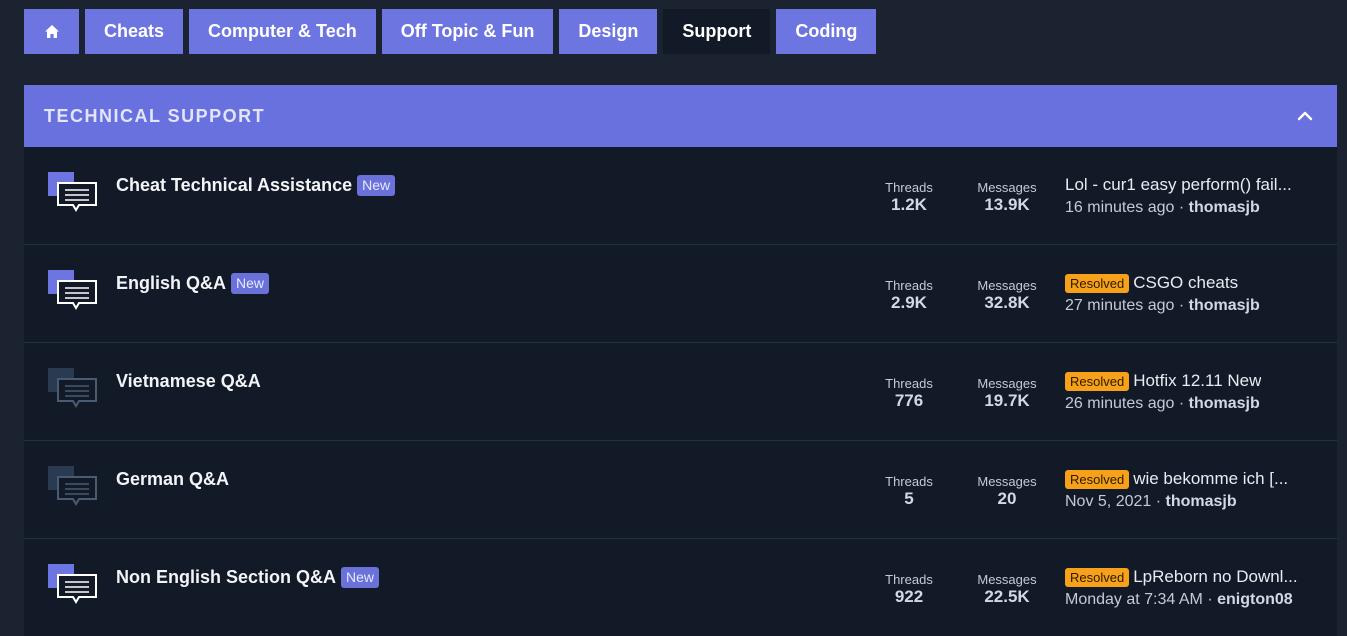 The image size is (1347, 636). I want to click on messages-stat: Messages 13.9K, so click(1007, 197).